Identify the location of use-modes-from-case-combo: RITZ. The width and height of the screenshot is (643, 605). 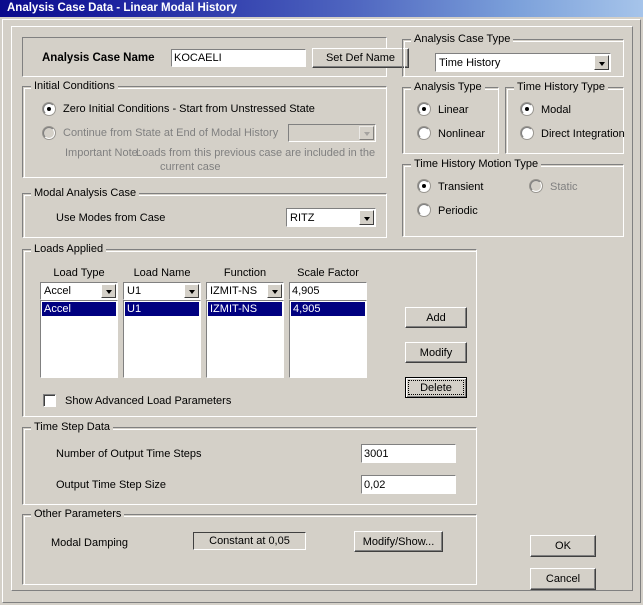
(331, 217).